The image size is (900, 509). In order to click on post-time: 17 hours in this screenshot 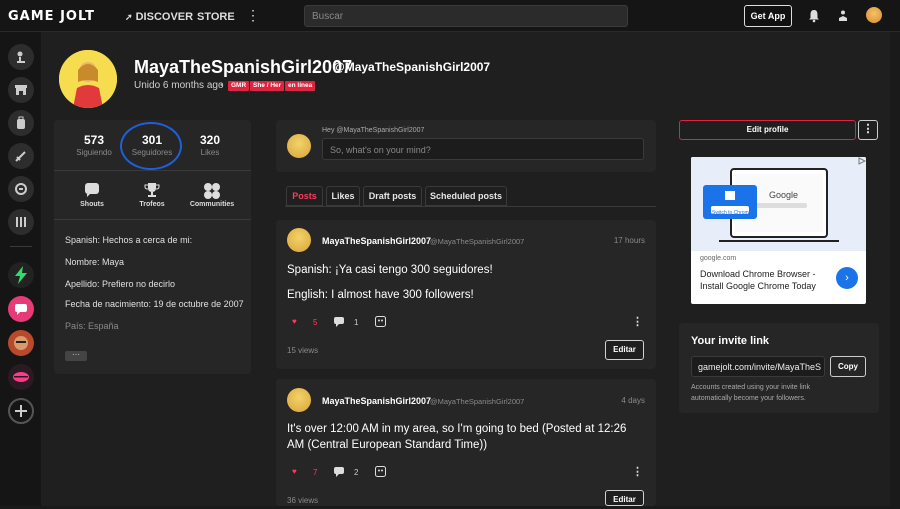, I will do `click(629, 240)`.